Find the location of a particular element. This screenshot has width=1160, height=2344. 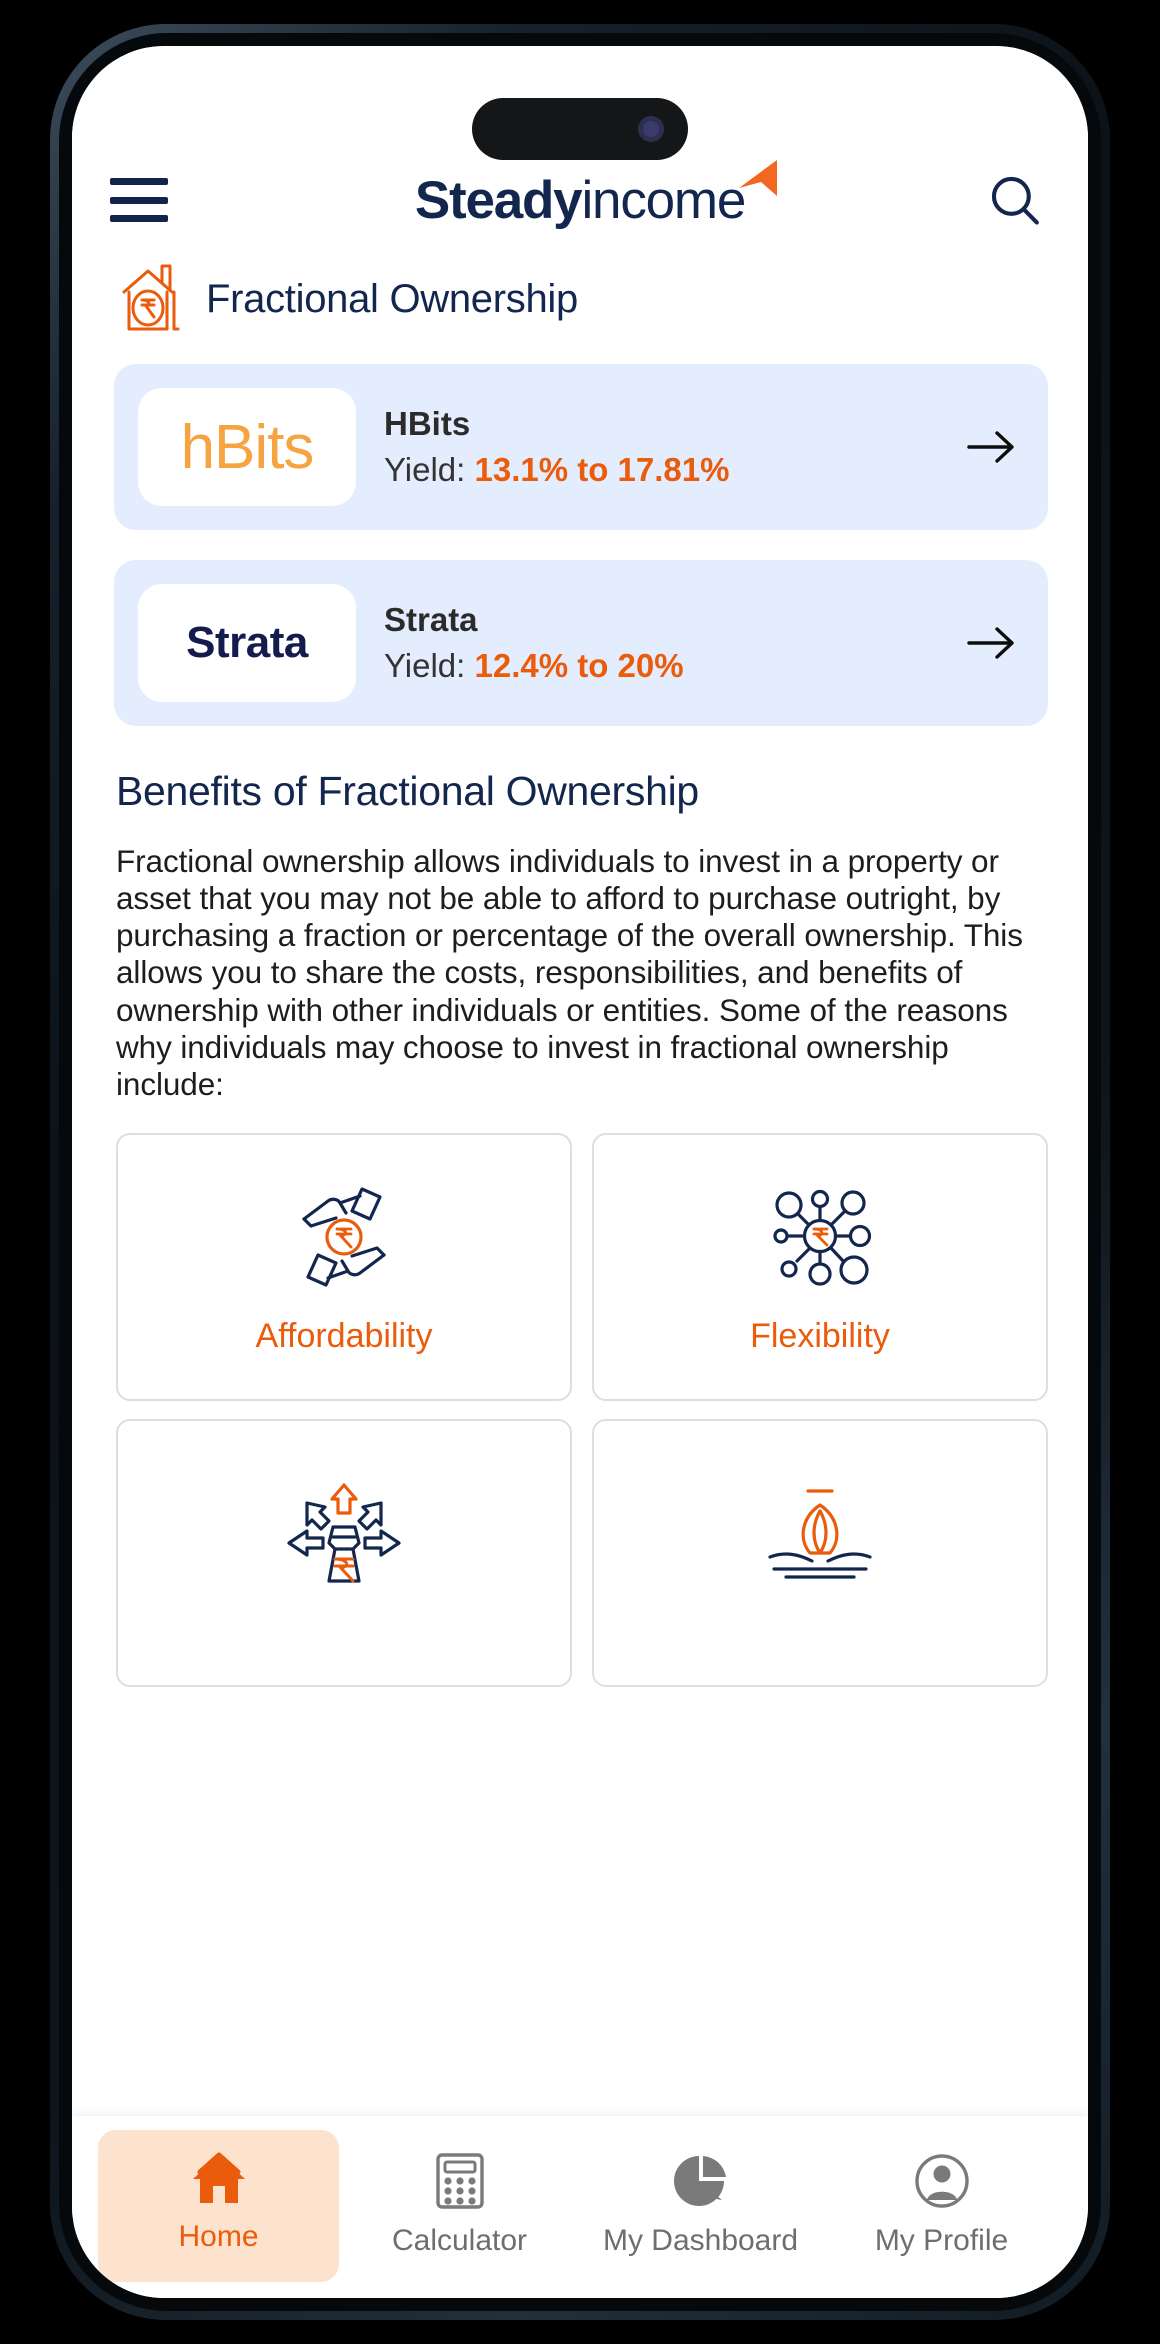

home-indicator is located at coordinates (580, 2279).